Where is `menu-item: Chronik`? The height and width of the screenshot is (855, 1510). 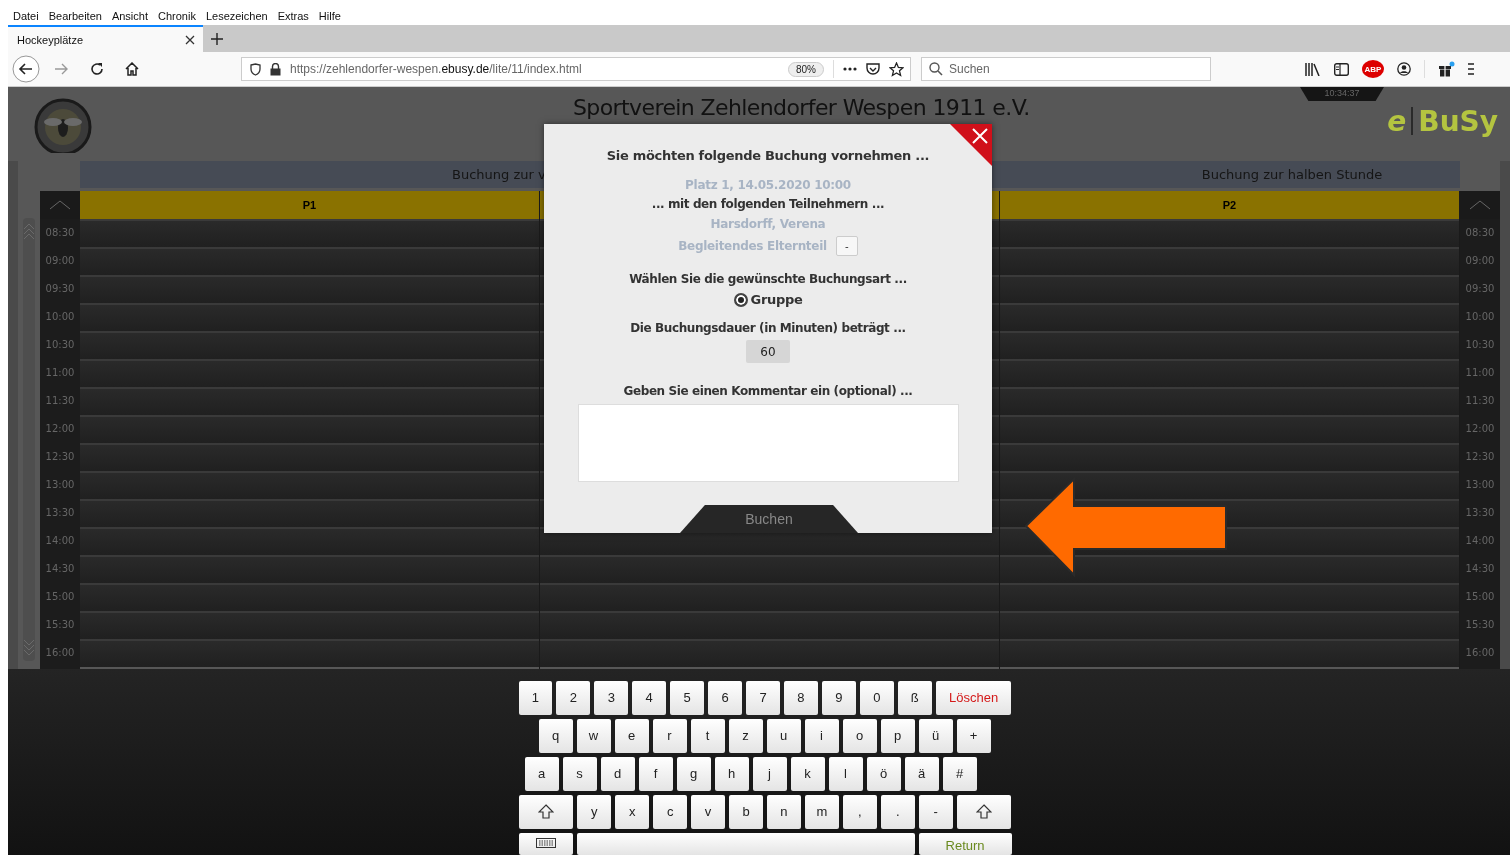 menu-item: Chronik is located at coordinates (177, 16).